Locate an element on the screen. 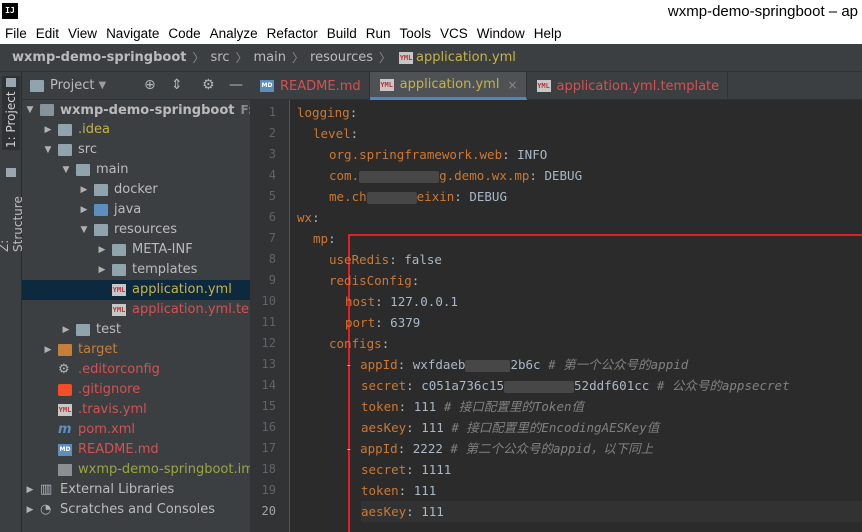 This screenshot has height=532, width=862. code-line: aesKey: 111 is located at coordinates (611, 511).